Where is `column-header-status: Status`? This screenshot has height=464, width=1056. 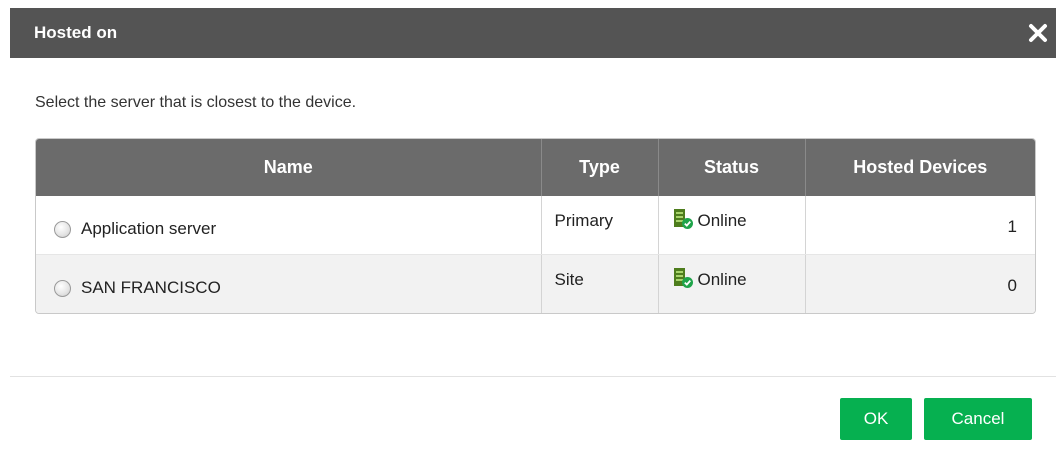
column-header-status: Status is located at coordinates (732, 167).